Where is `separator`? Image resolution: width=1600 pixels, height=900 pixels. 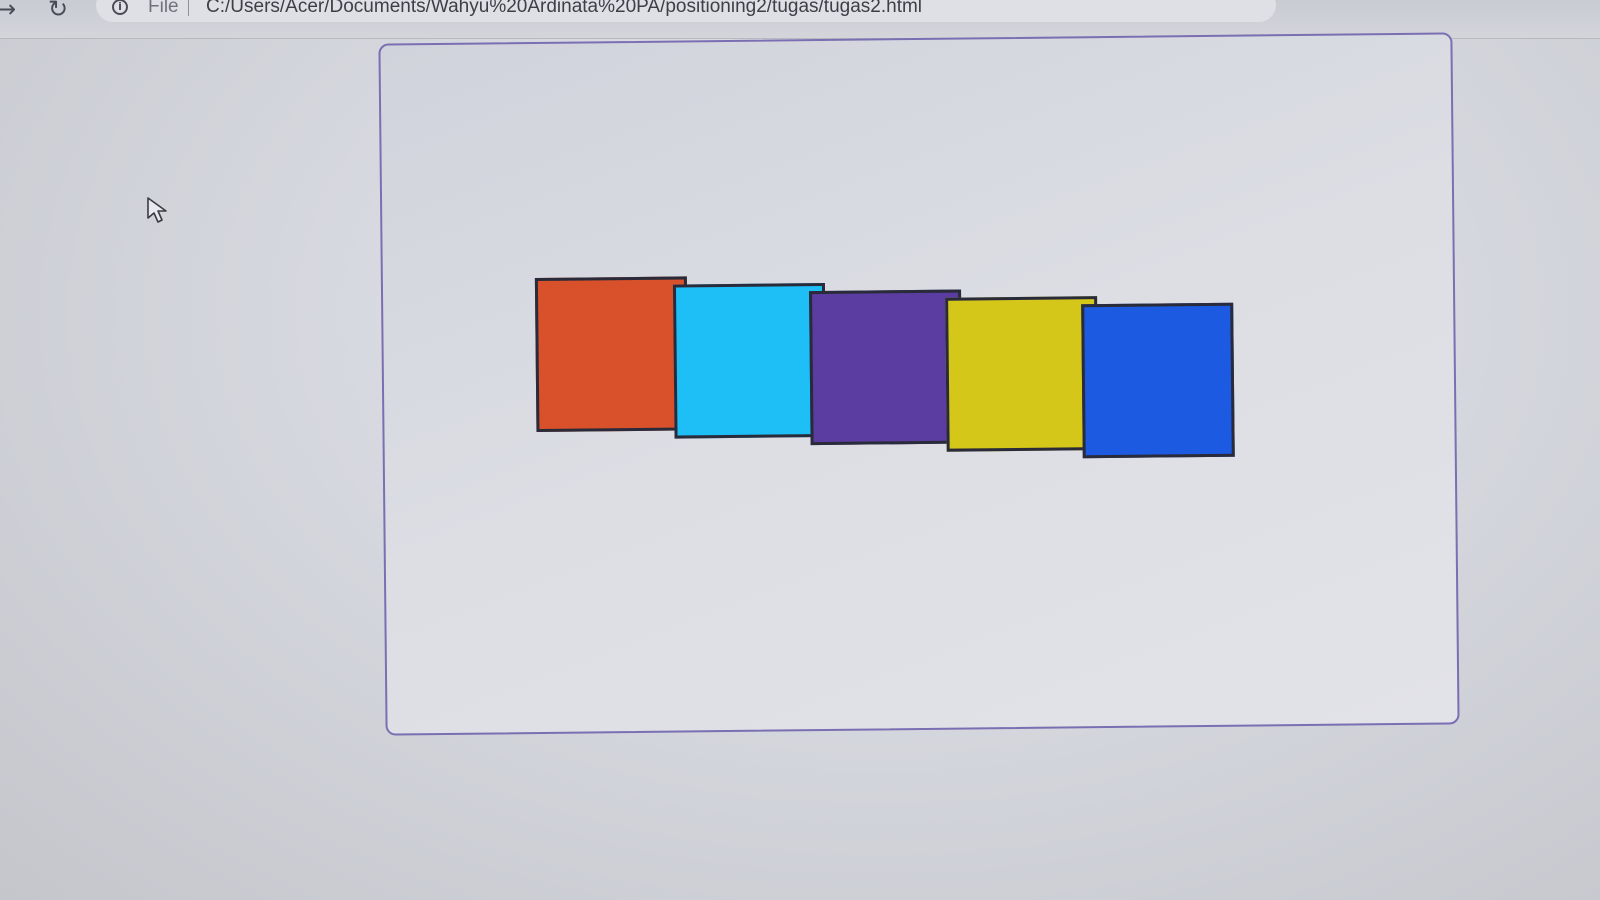 separator is located at coordinates (188, 8).